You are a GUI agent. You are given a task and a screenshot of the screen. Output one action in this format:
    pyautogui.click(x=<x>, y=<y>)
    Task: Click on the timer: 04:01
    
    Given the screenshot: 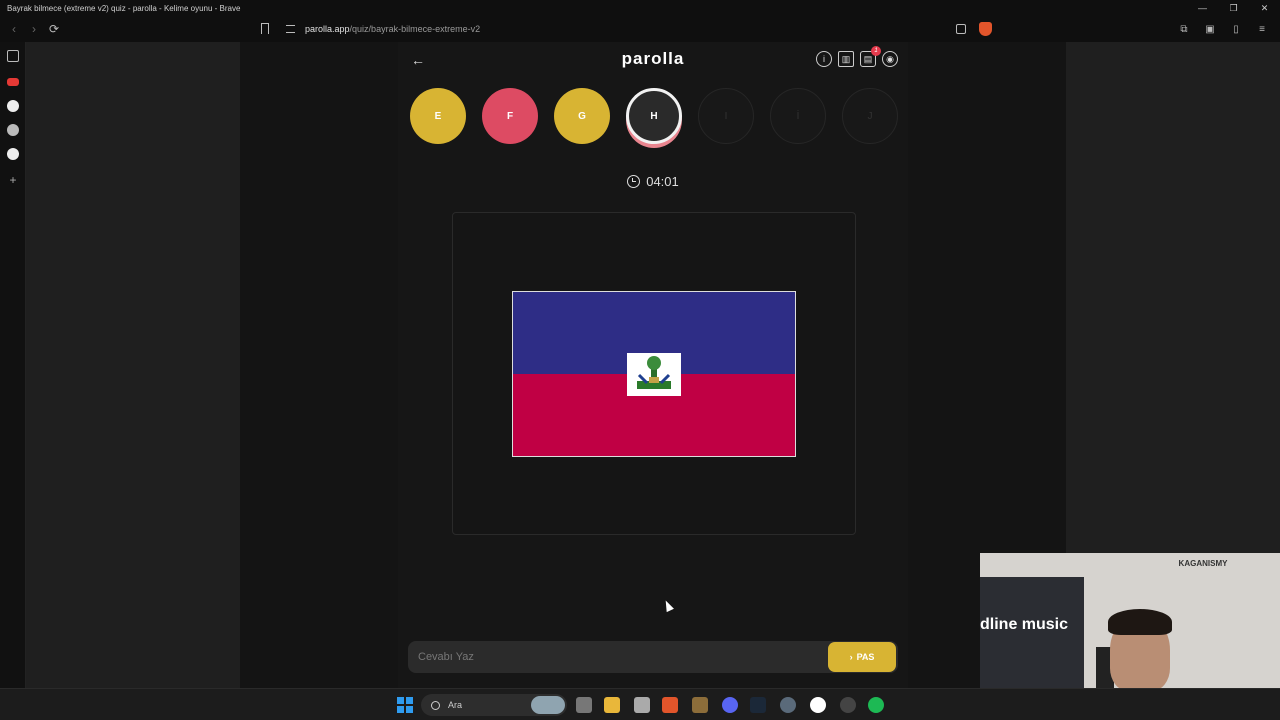 What is the action you would take?
    pyautogui.click(x=653, y=181)
    